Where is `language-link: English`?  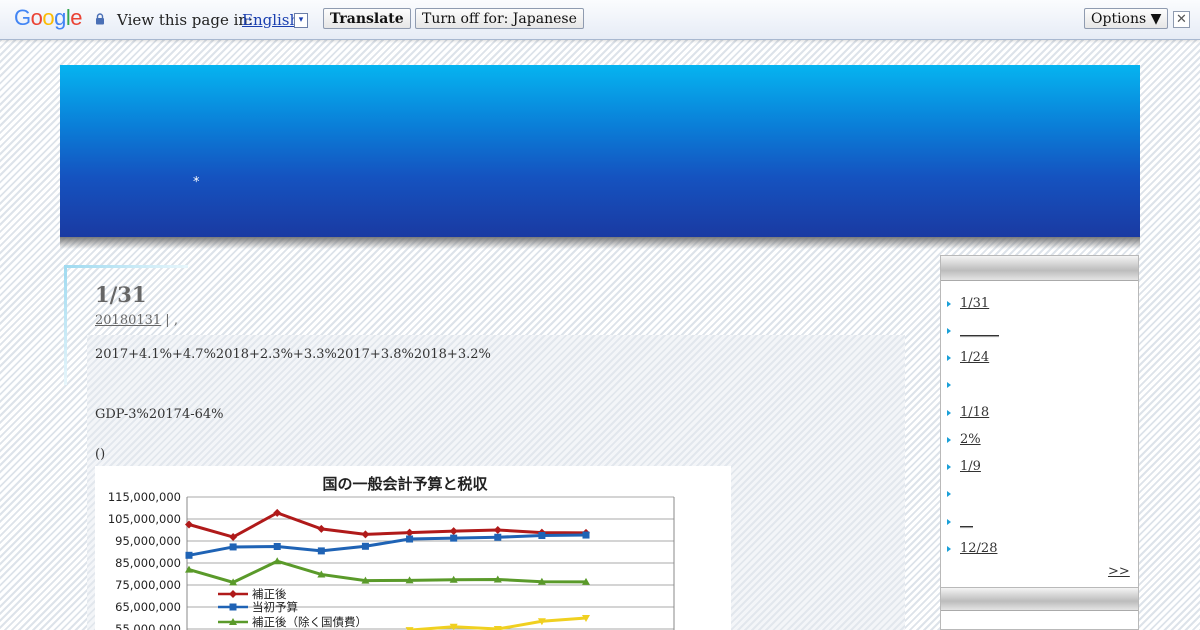 language-link: English is located at coordinates (270, 20).